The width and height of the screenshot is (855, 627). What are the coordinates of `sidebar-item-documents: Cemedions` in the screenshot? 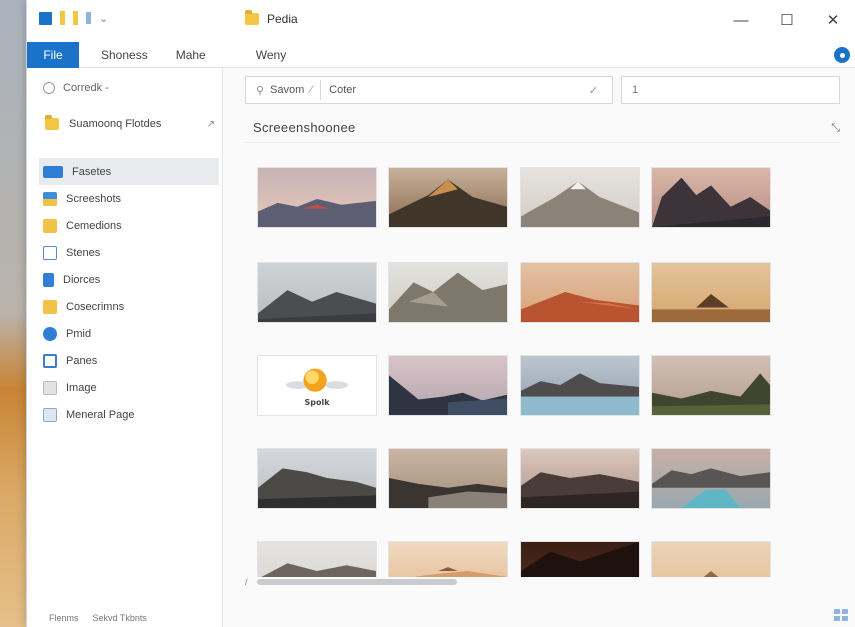 It's located at (129, 225).